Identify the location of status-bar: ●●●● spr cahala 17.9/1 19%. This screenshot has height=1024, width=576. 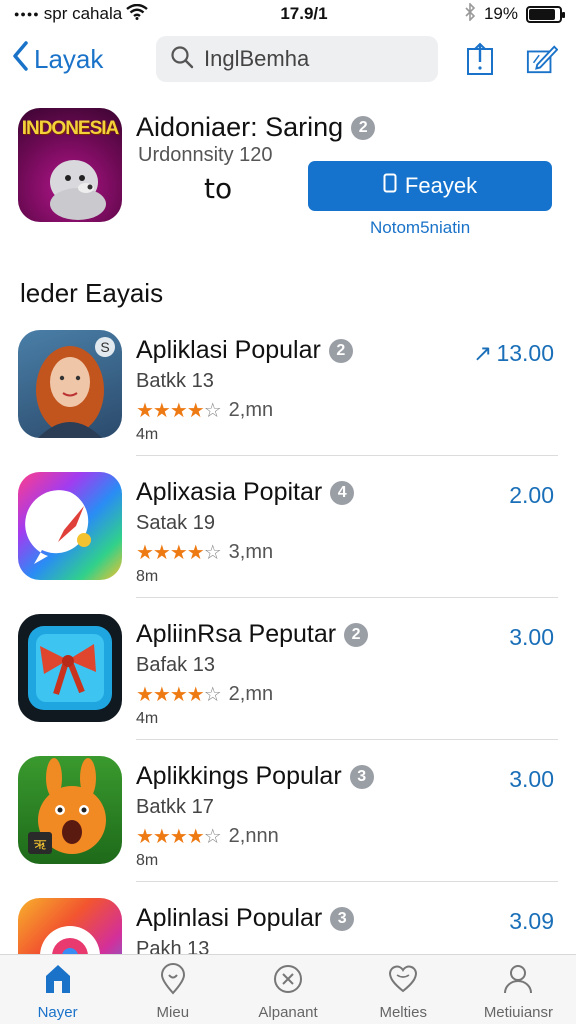
(288, 14).